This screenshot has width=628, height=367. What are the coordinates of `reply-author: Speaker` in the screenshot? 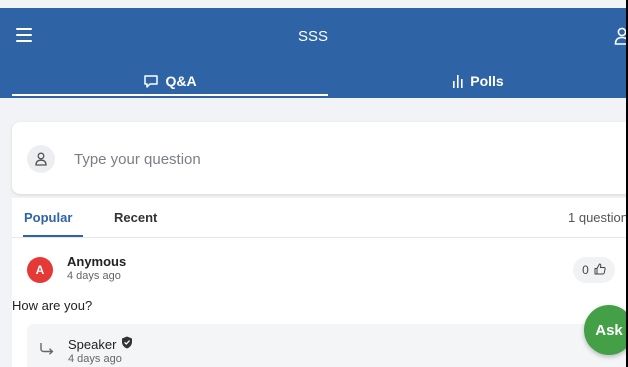 It's located at (100, 344).